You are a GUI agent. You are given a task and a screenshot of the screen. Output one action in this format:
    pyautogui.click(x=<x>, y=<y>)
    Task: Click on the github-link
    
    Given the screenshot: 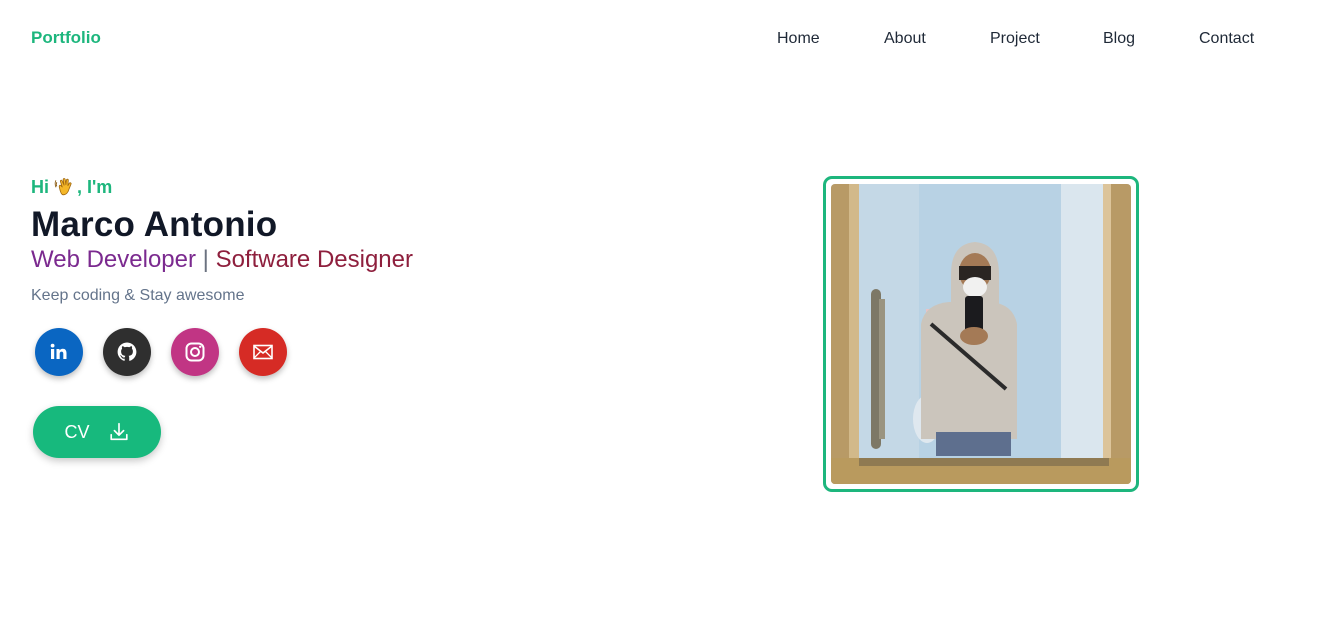 What is the action you would take?
    pyautogui.click(x=127, y=352)
    